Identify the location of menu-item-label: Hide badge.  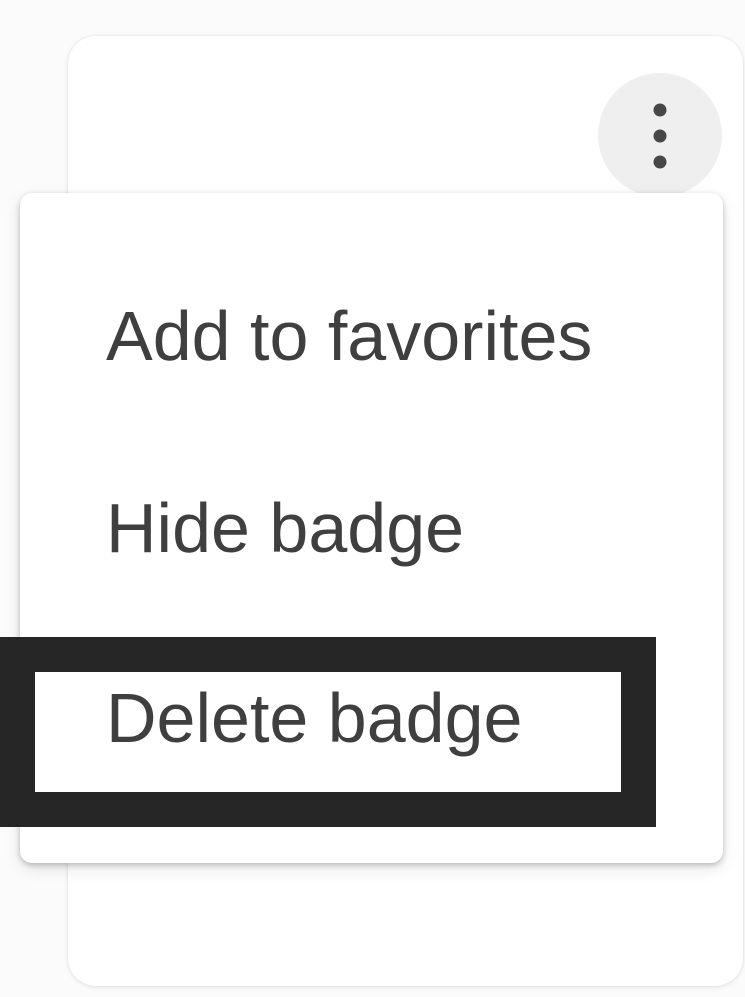
(285, 528).